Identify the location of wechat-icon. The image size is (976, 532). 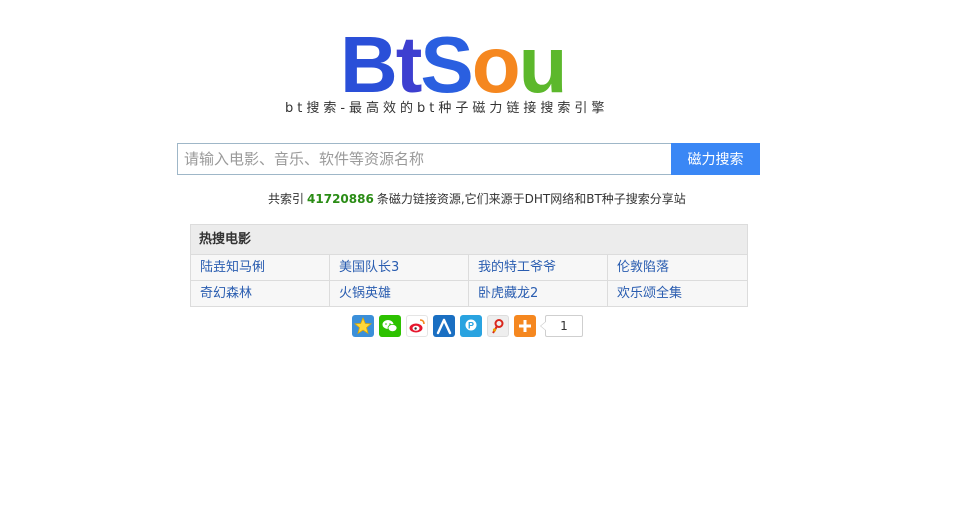
(390, 326).